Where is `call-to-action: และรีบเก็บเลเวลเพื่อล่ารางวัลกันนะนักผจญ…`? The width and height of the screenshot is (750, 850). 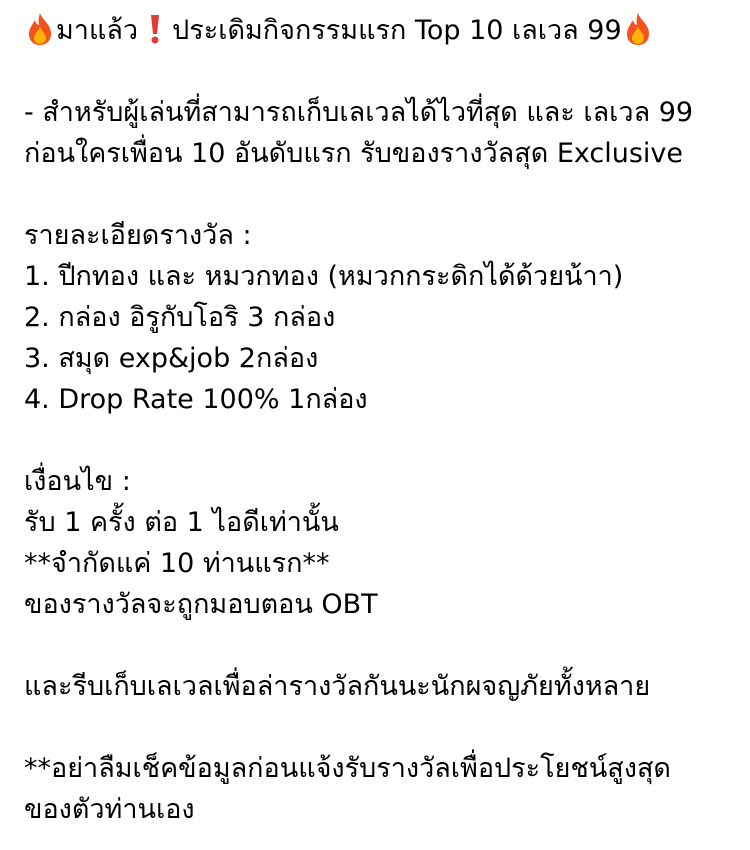 call-to-action: และรีบเก็บเลเวลเพื่อล่ารางวัลกันนะนักผจญ… is located at coordinates (337, 686).